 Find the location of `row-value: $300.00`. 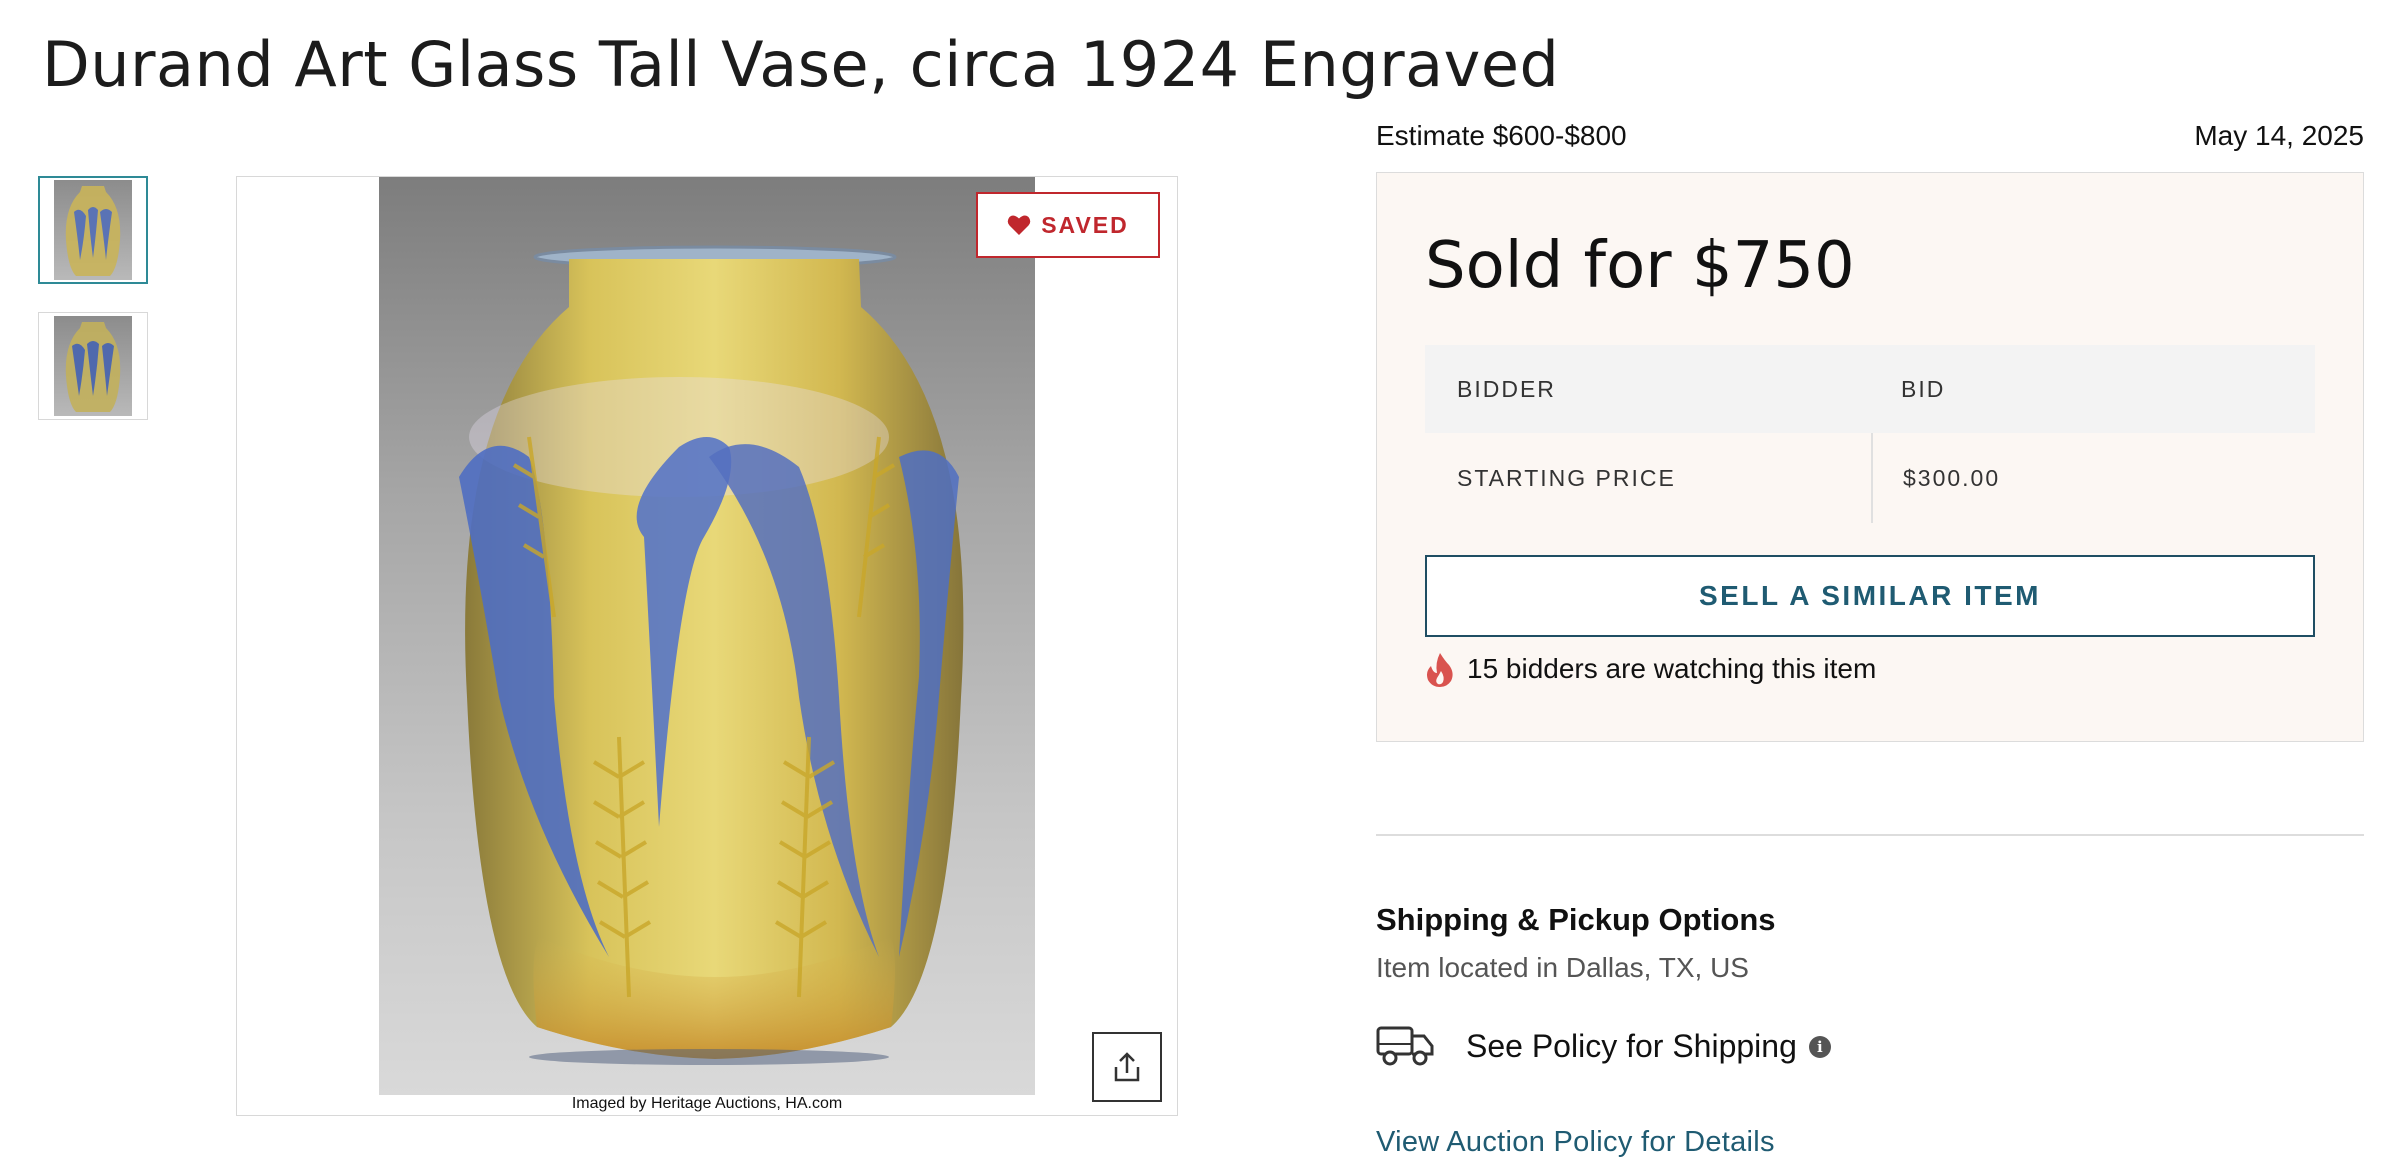

row-value: $300.00 is located at coordinates (1935, 478).